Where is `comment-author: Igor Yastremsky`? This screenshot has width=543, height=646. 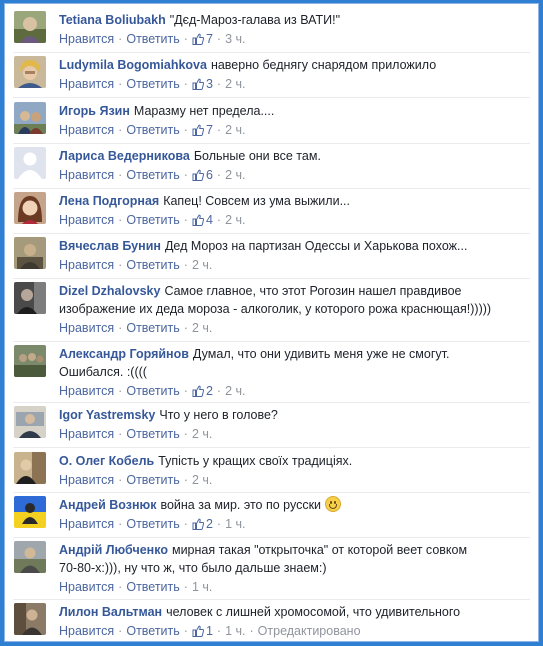 comment-author: Igor Yastremsky is located at coordinates (107, 415).